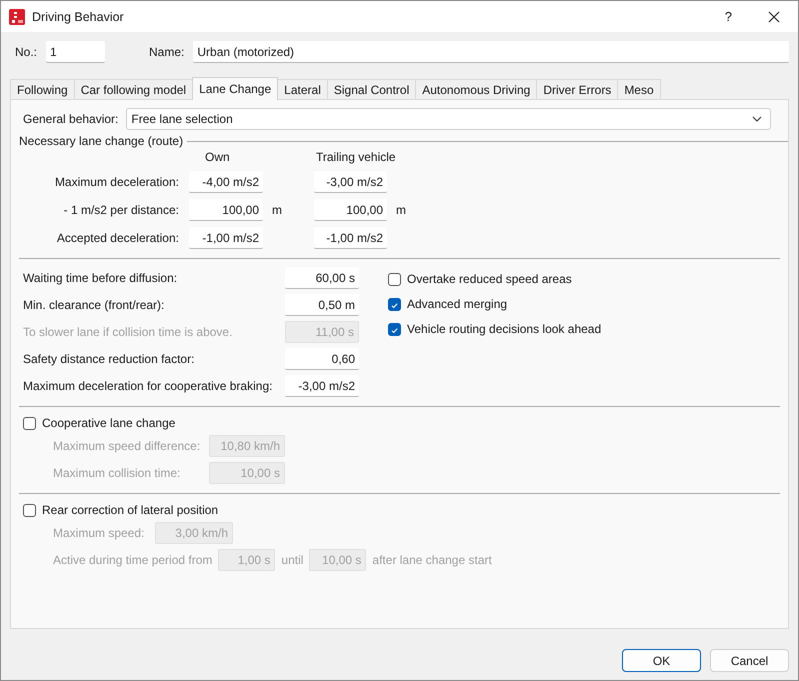  Describe the element at coordinates (134, 89) in the screenshot. I see `tab: Car following model` at that location.